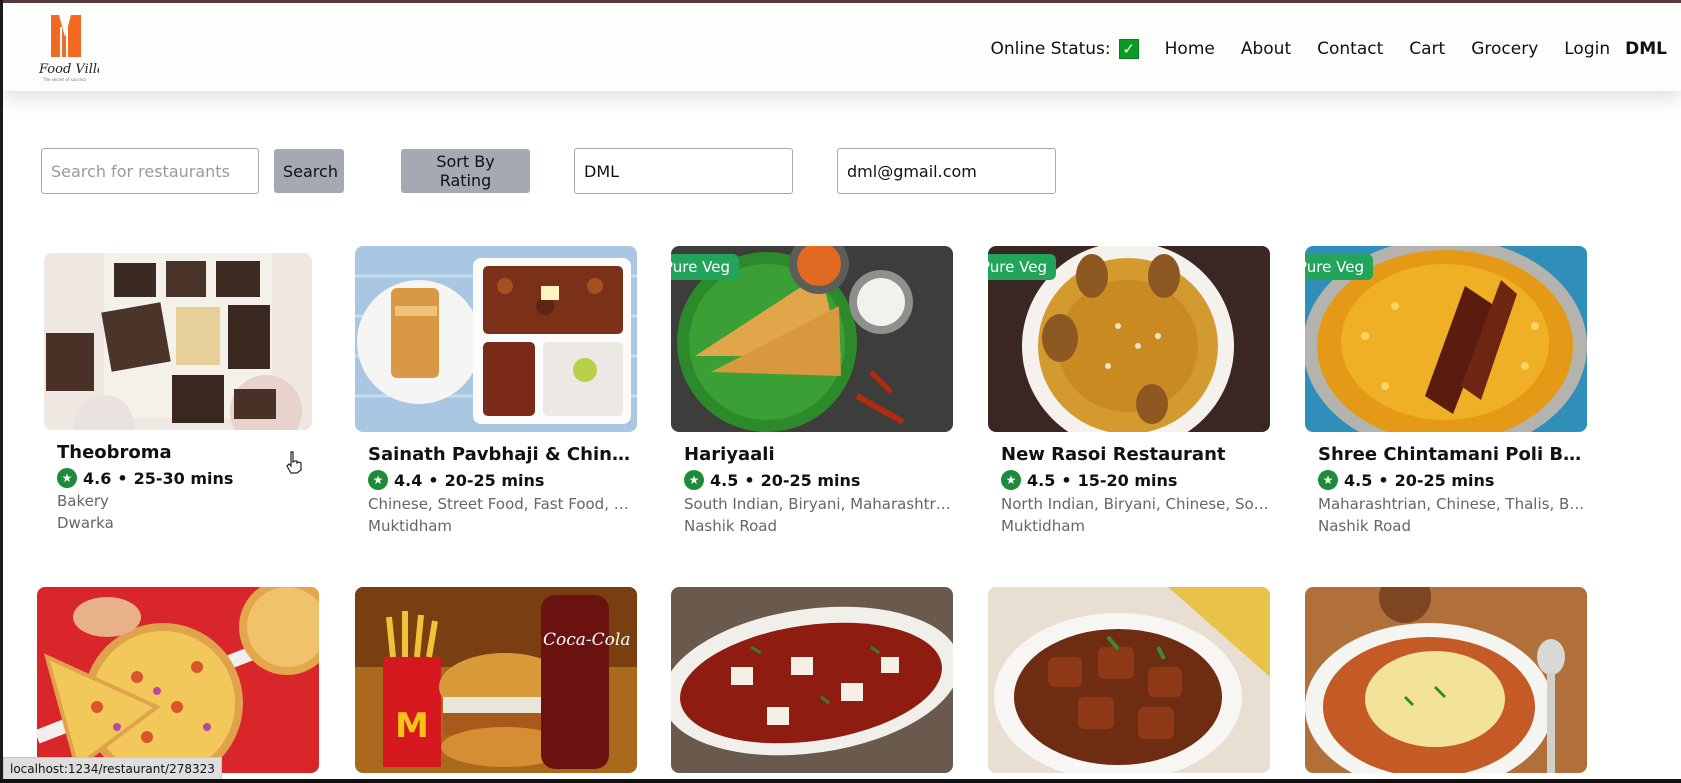 The image size is (1681, 783). I want to click on sort-by-rating-button: Sort By Rating, so click(465, 171).